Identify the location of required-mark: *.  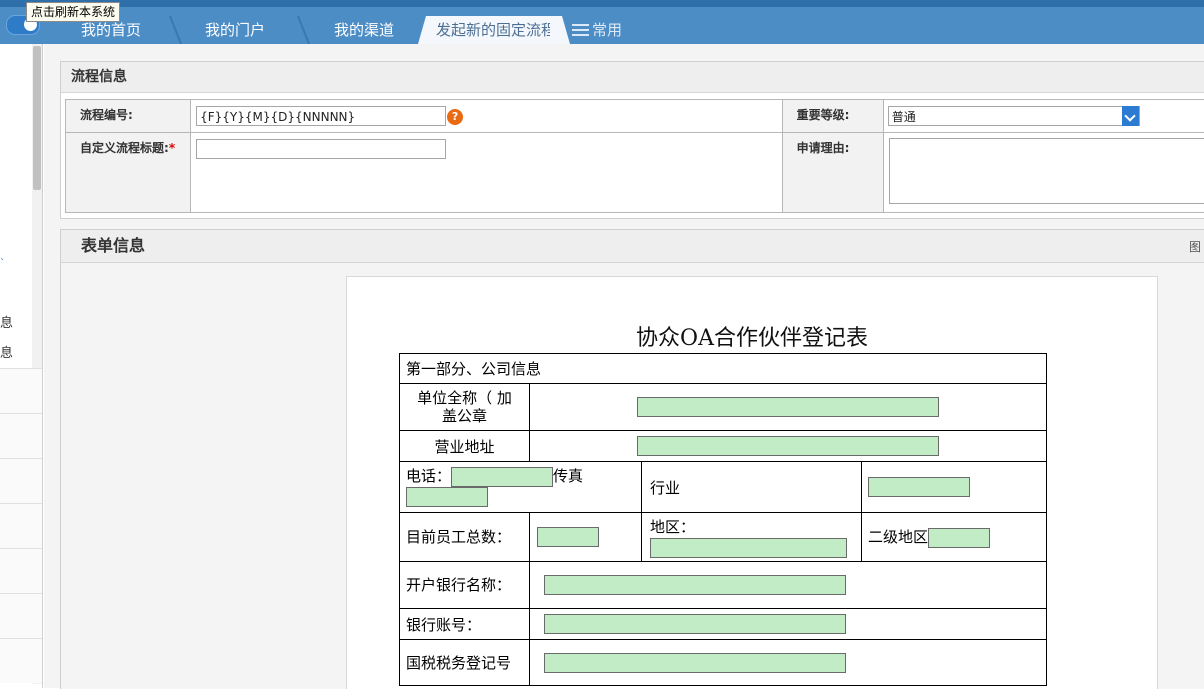
(172, 148).